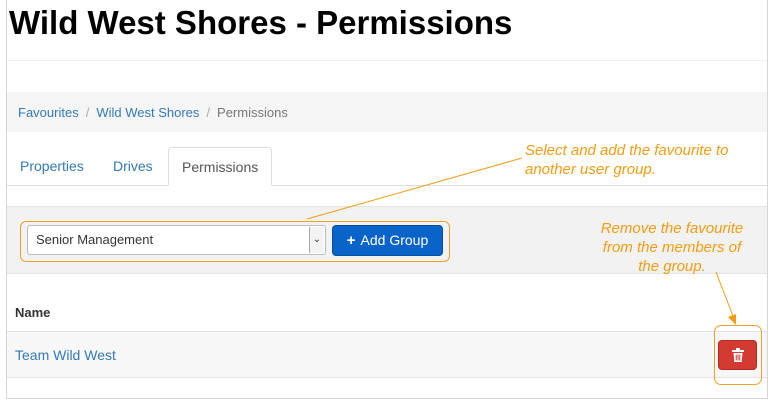 The height and width of the screenshot is (403, 771). I want to click on arrowhead-icon, so click(732, 319).